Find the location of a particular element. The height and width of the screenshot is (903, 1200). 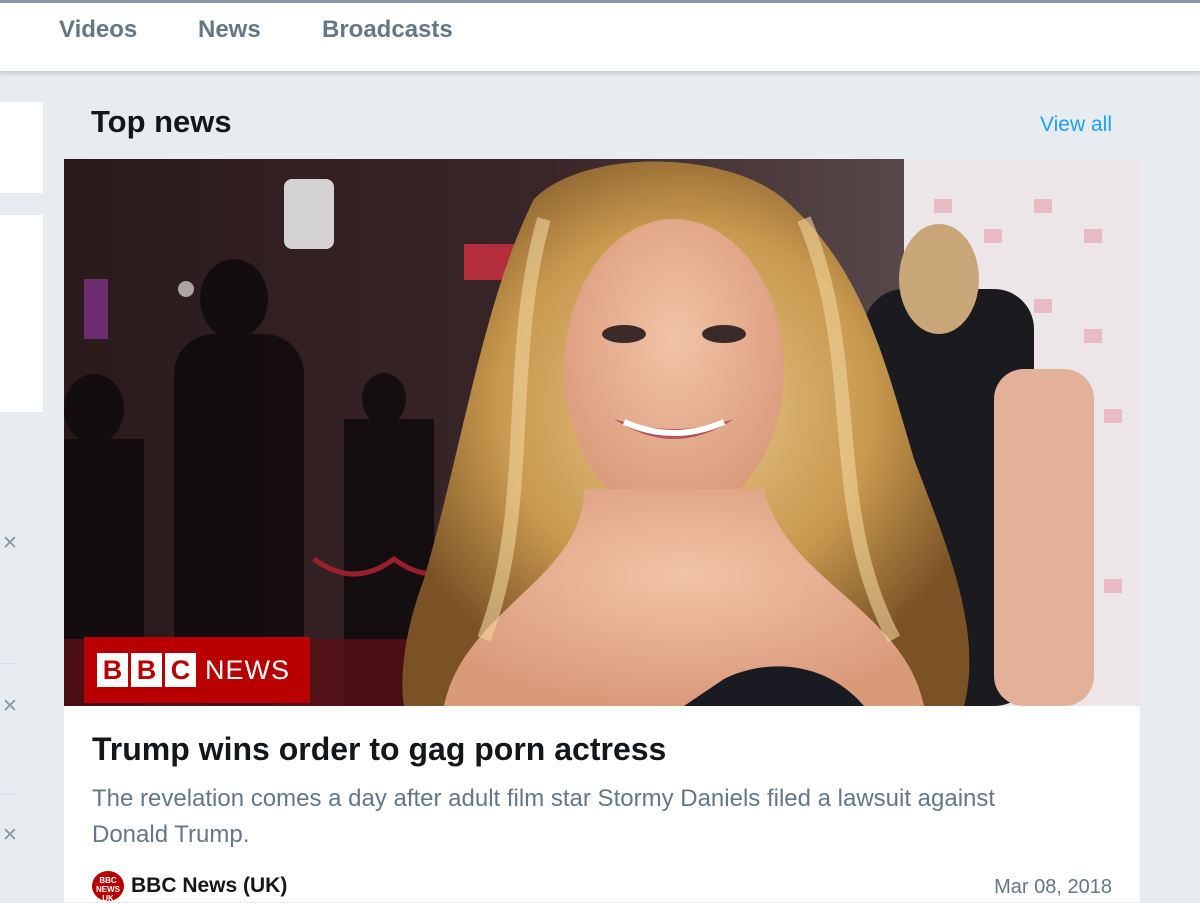

tab-broadcasts: Broadcasts is located at coordinates (387, 30).